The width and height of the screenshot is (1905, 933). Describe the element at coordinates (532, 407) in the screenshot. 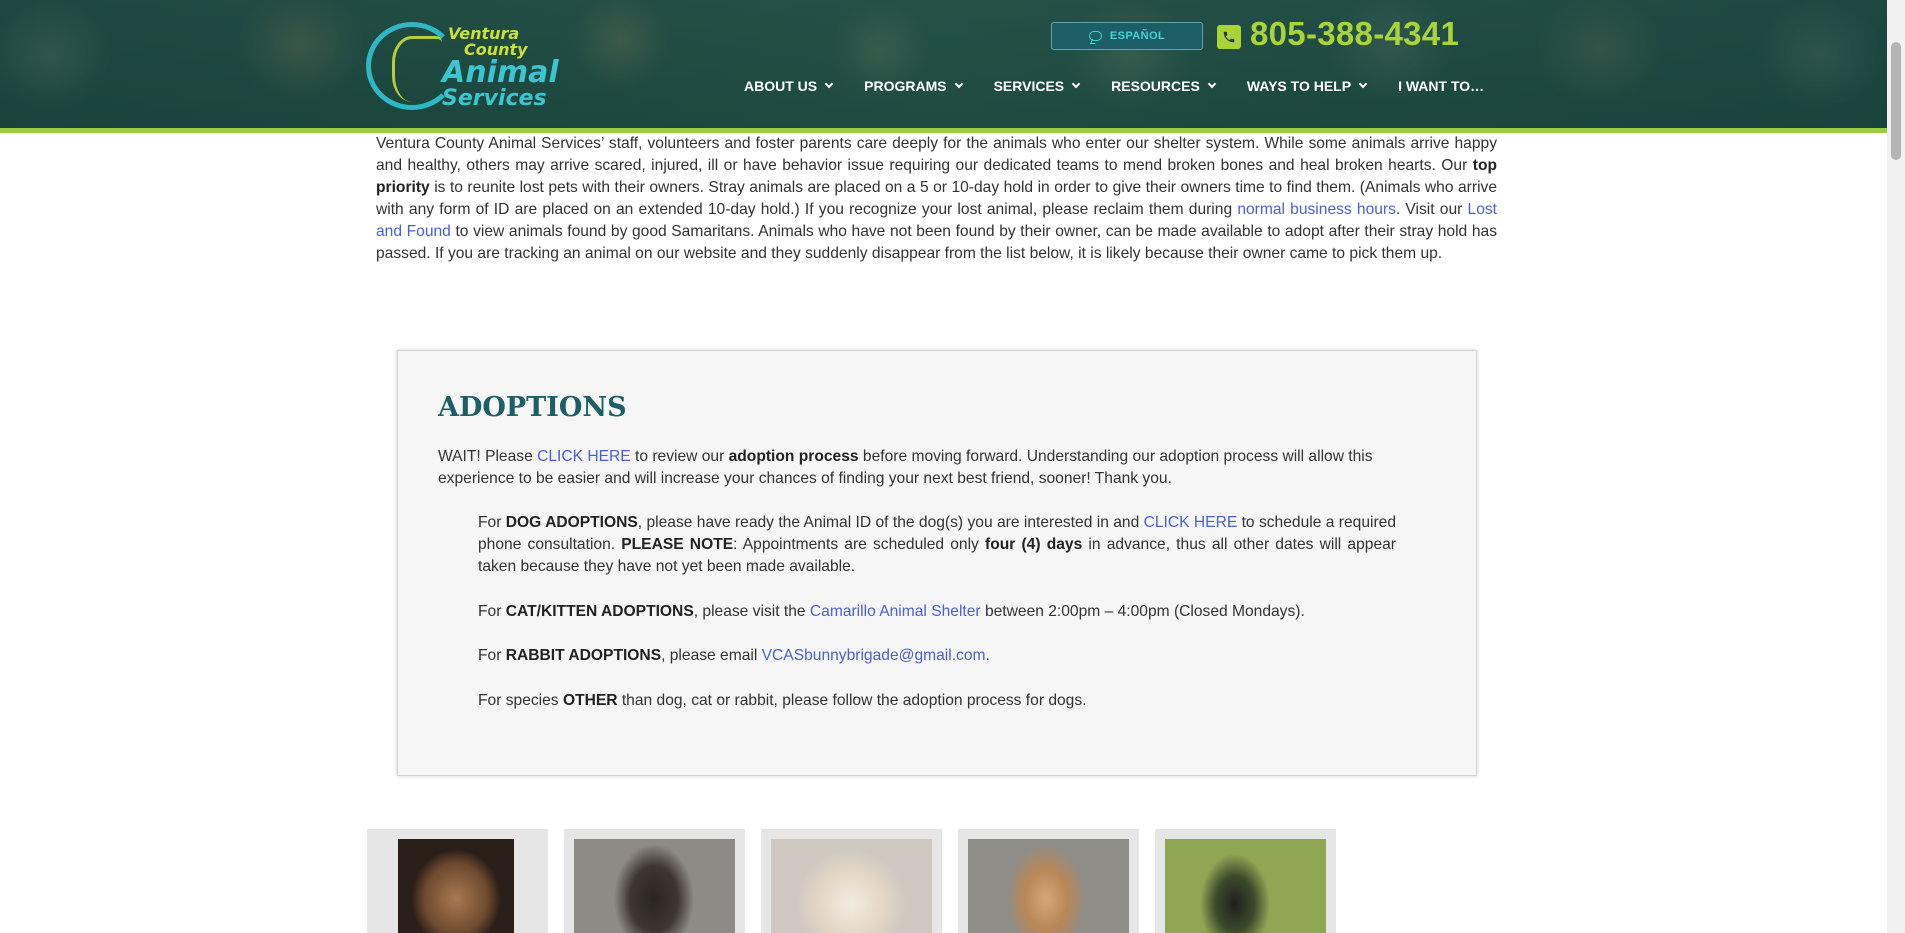

I see `adoptions-heading: ADOPTIONS` at that location.